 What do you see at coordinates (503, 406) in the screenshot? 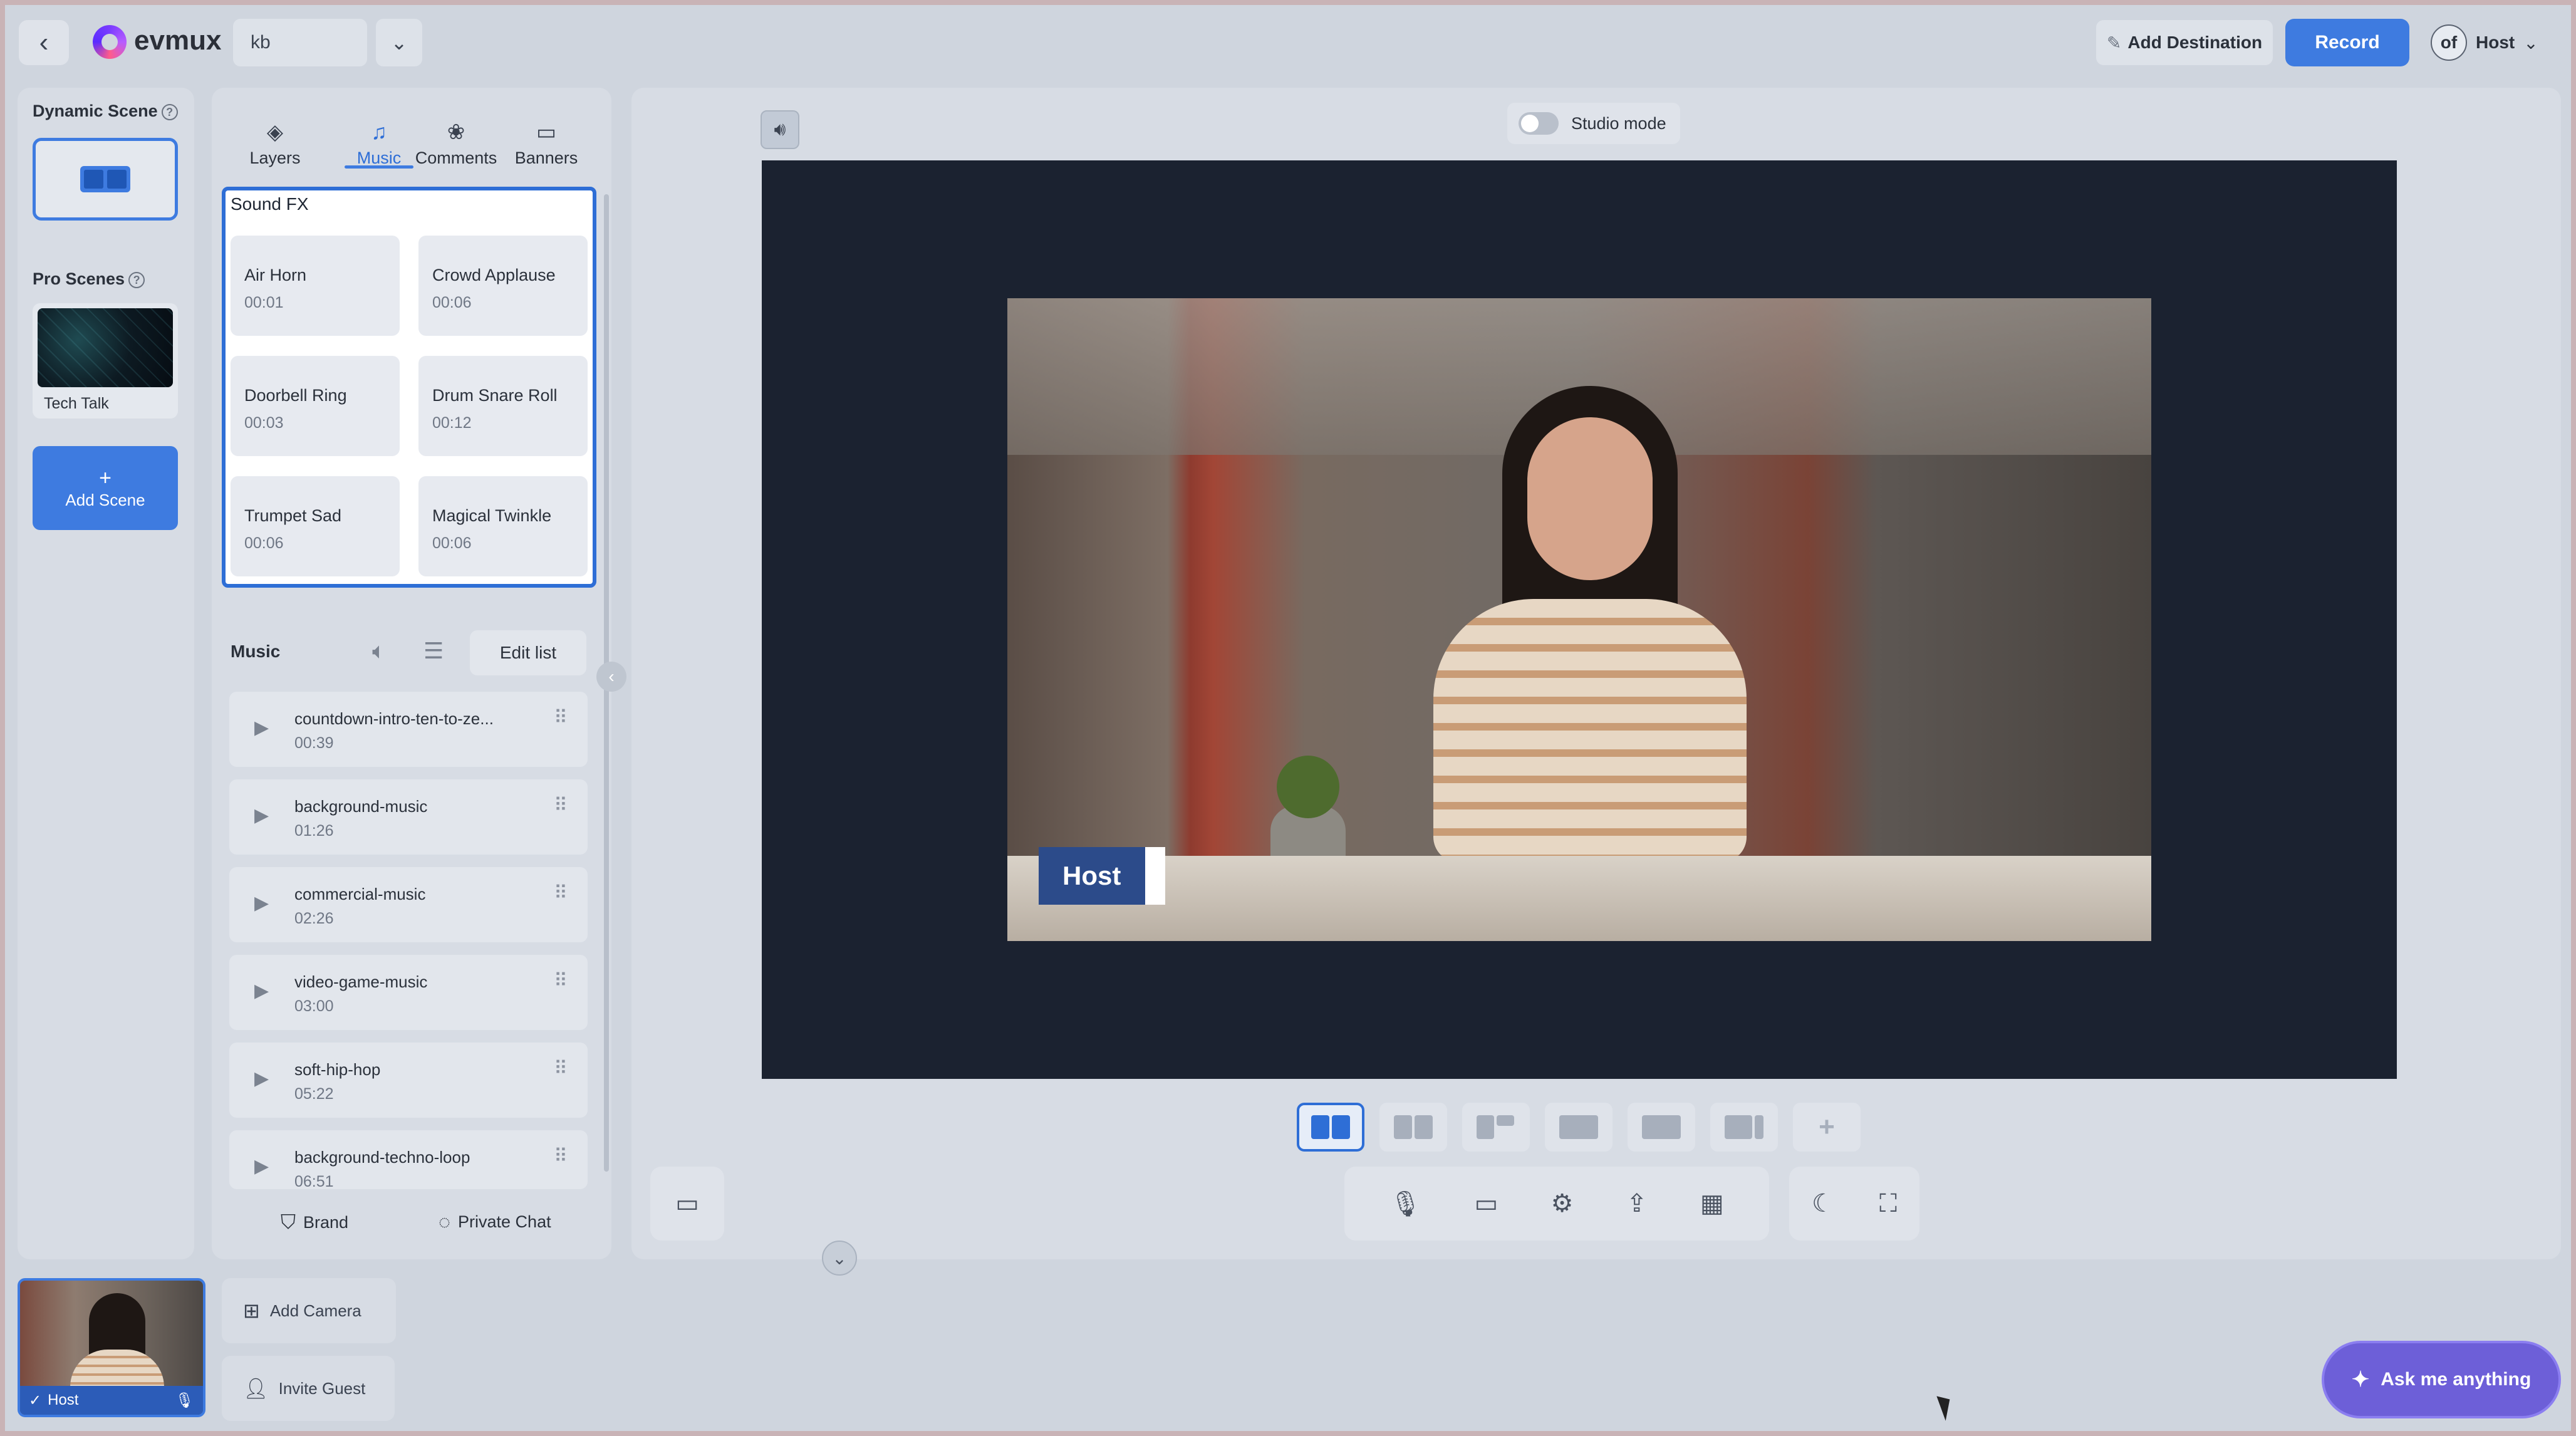
I see `sfx-card-drum-snare-roll: Drum Snare Roll 00:12` at bounding box center [503, 406].